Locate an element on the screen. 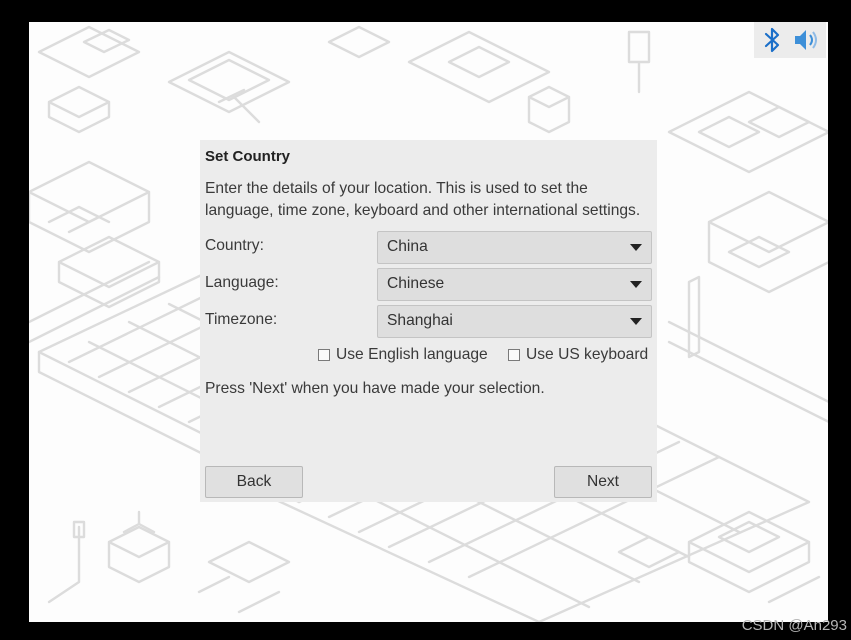 The image size is (851, 640). timezone-value: Shanghai is located at coordinates (420, 320).